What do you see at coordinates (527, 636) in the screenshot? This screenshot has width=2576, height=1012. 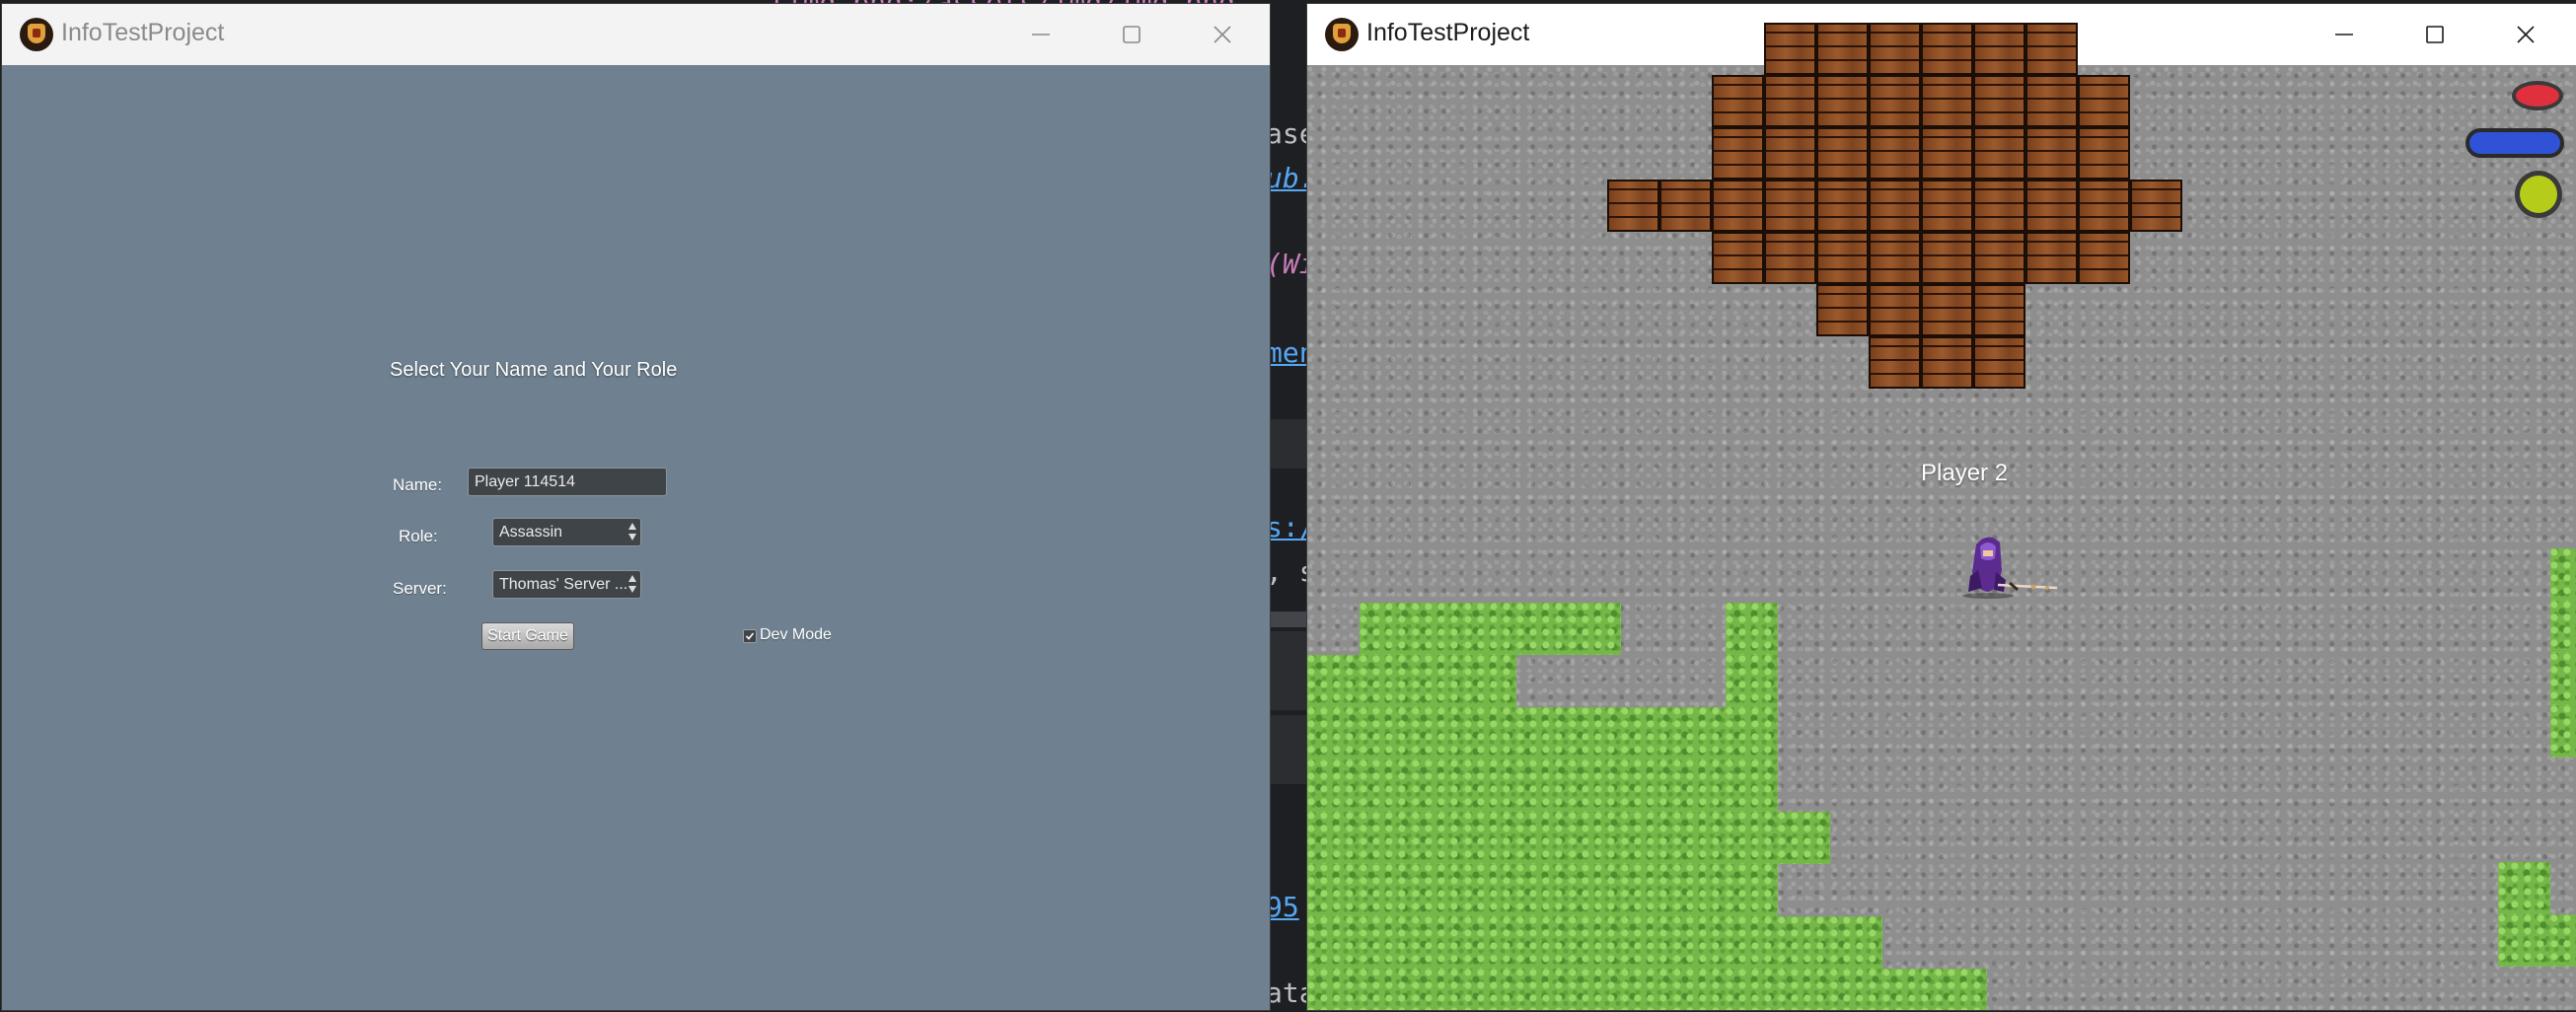 I see `start-game-button: Start Game` at bounding box center [527, 636].